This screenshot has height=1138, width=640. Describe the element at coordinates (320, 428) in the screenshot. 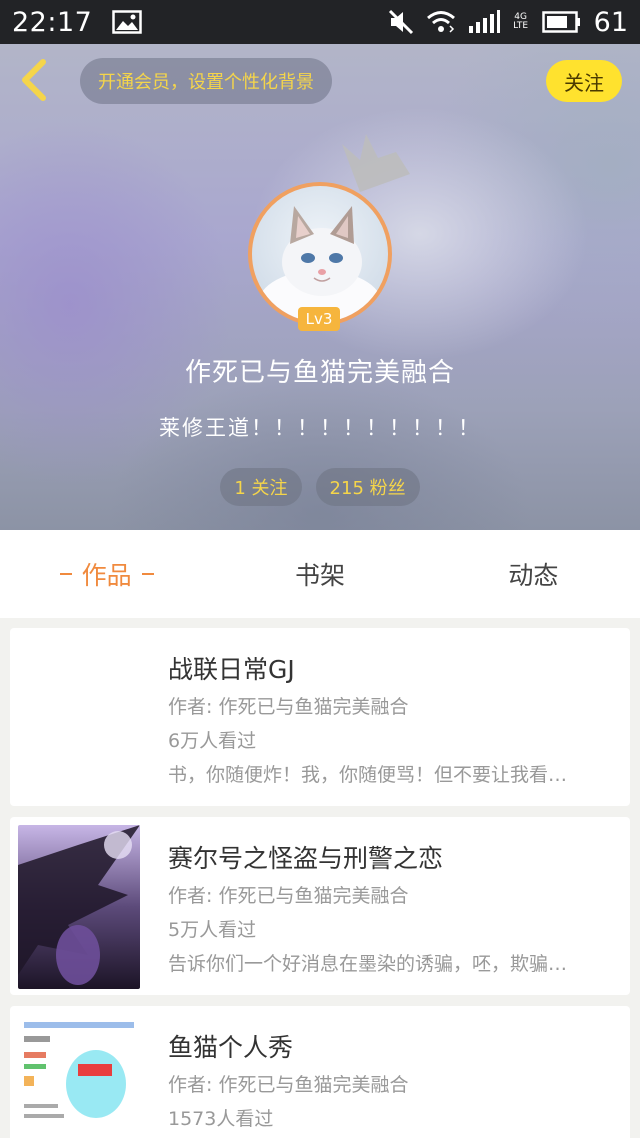

I see `user-signature: 莱修王道！！！！！！！！！！` at that location.